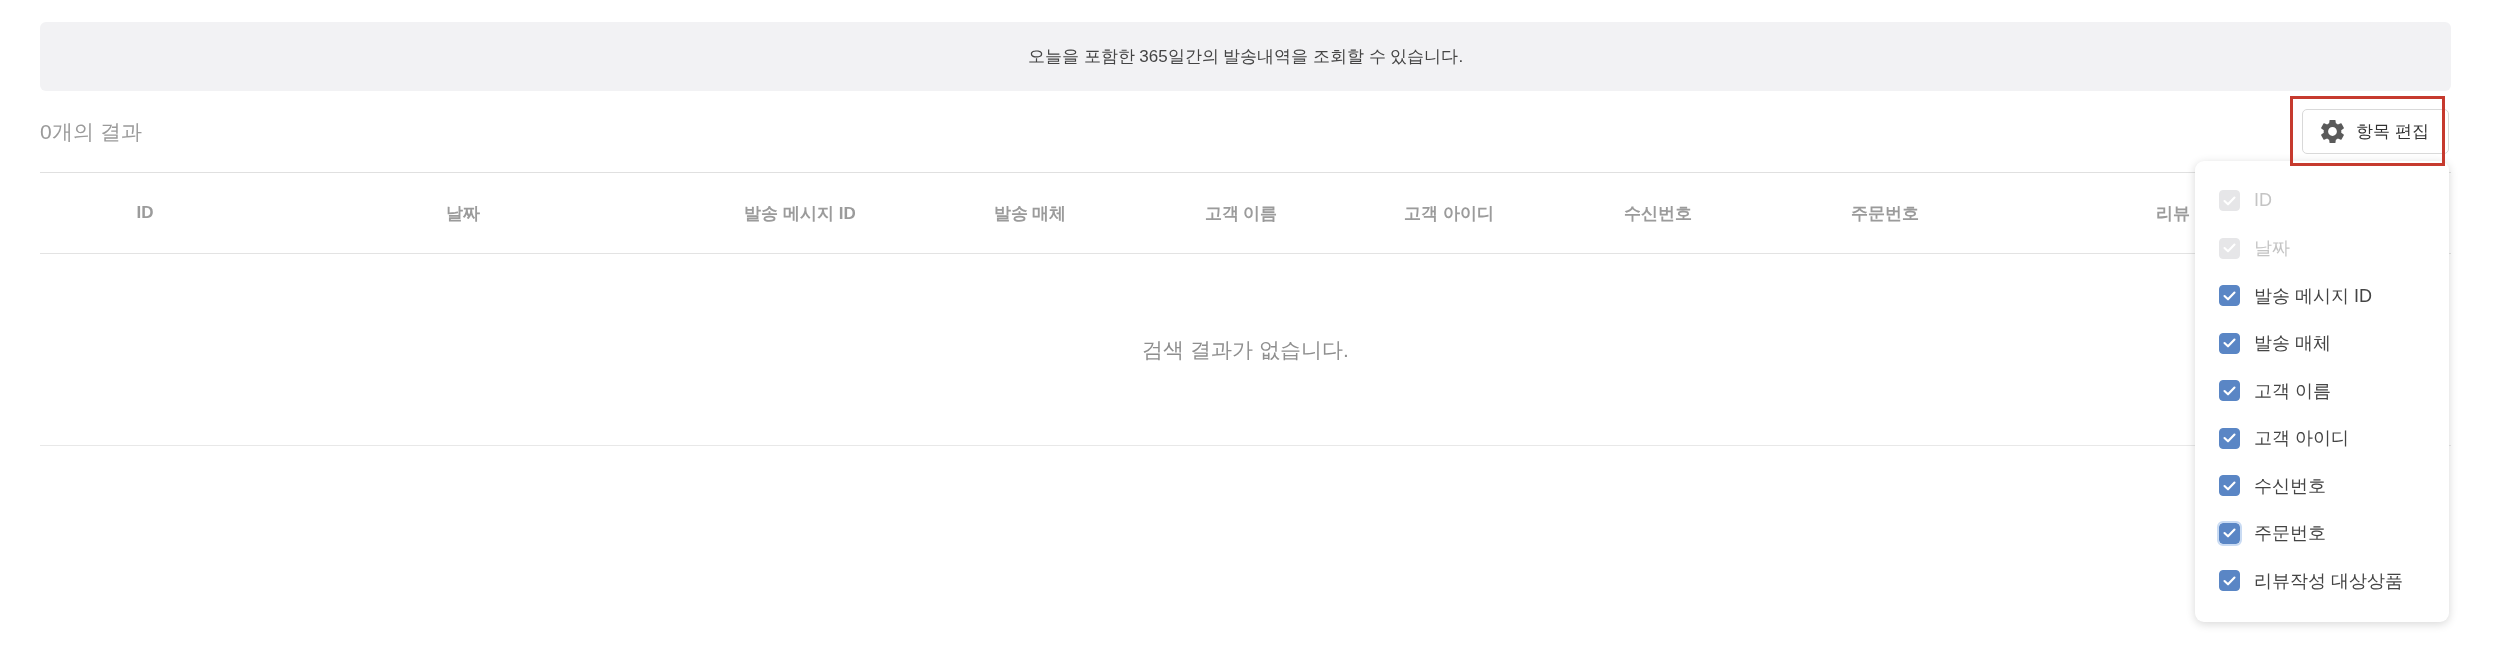 The width and height of the screenshot is (2502, 666). Describe the element at coordinates (2313, 296) in the screenshot. I see `checkbox-label: 발송 메시지 ID` at that location.